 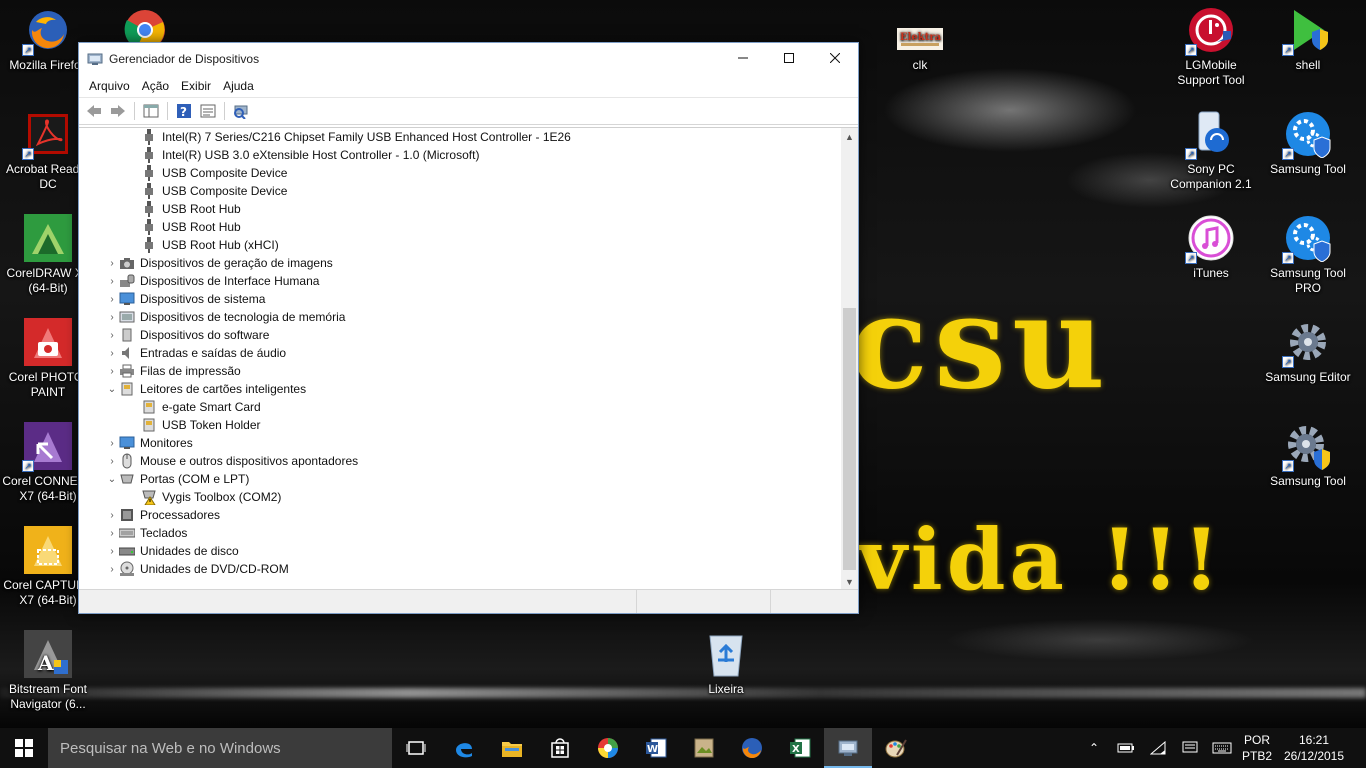 What do you see at coordinates (1257, 748) in the screenshot?
I see `language-indicator: POR PTB2` at bounding box center [1257, 748].